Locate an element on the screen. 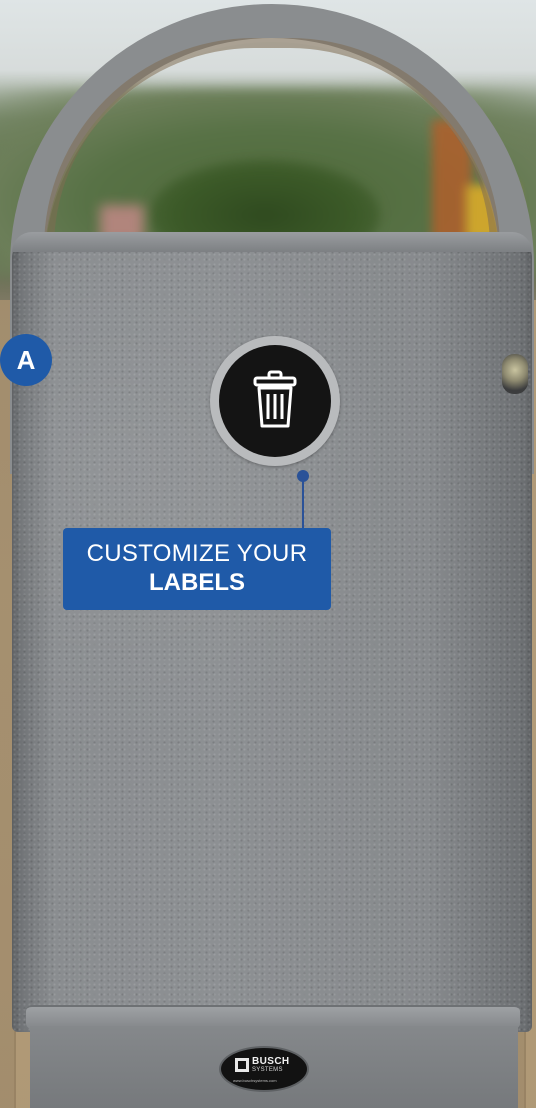 The width and height of the screenshot is (536, 1108). bin-top-lip is located at coordinates (272, 242).